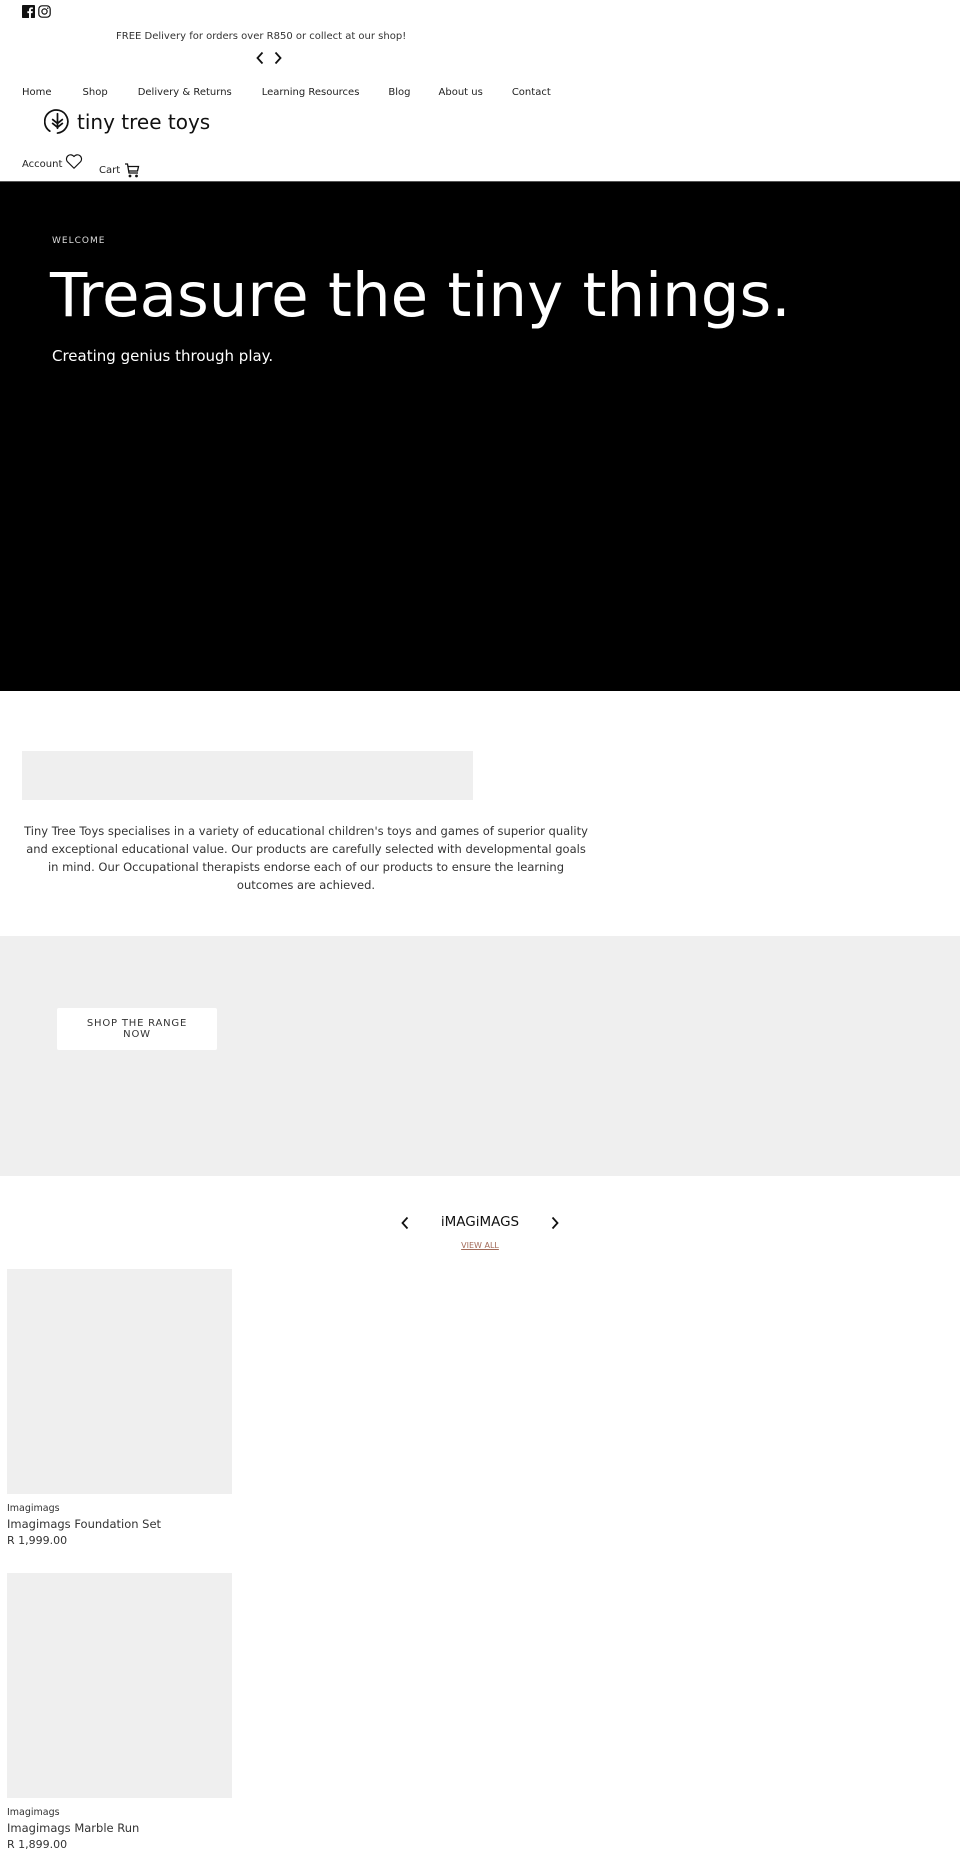 Image resolution: width=960 pixels, height=1875 pixels. Describe the element at coordinates (260, 58) in the screenshot. I see `chevron-left-icon` at that location.